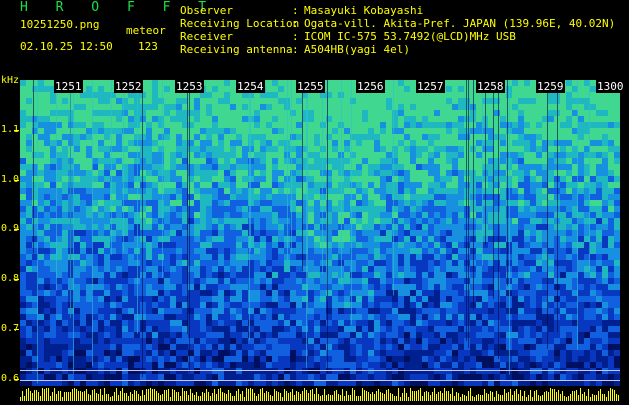 Image resolution: width=629 pixels, height=405 pixels. I want to click on minute-label: 1255, so click(310, 86).